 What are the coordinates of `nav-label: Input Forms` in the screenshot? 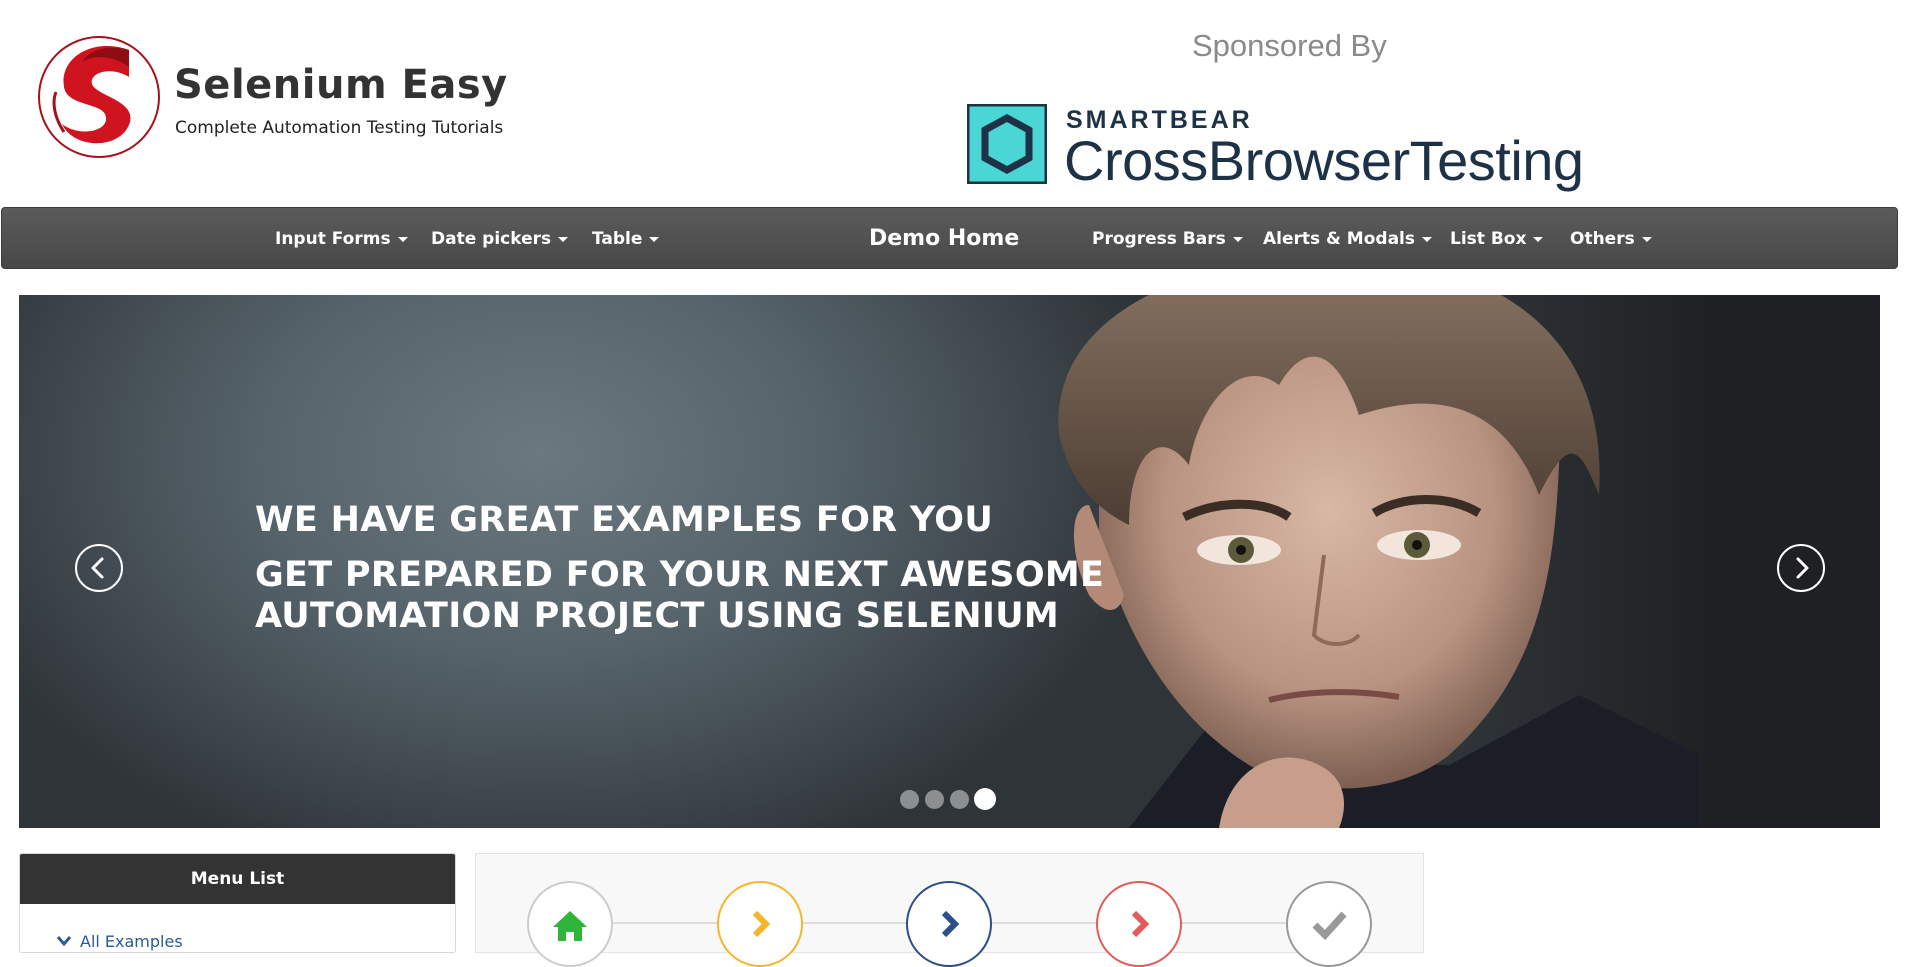 It's located at (333, 239).